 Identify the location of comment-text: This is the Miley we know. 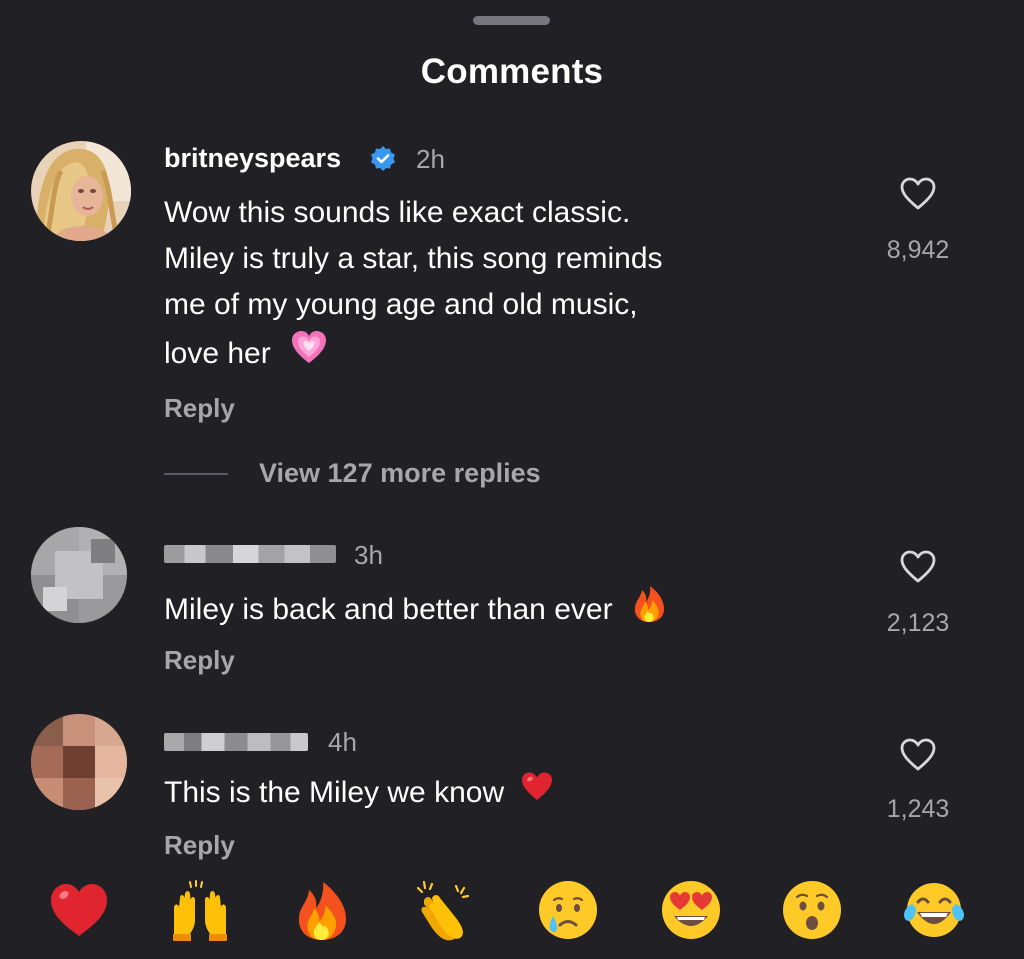
(359, 794).